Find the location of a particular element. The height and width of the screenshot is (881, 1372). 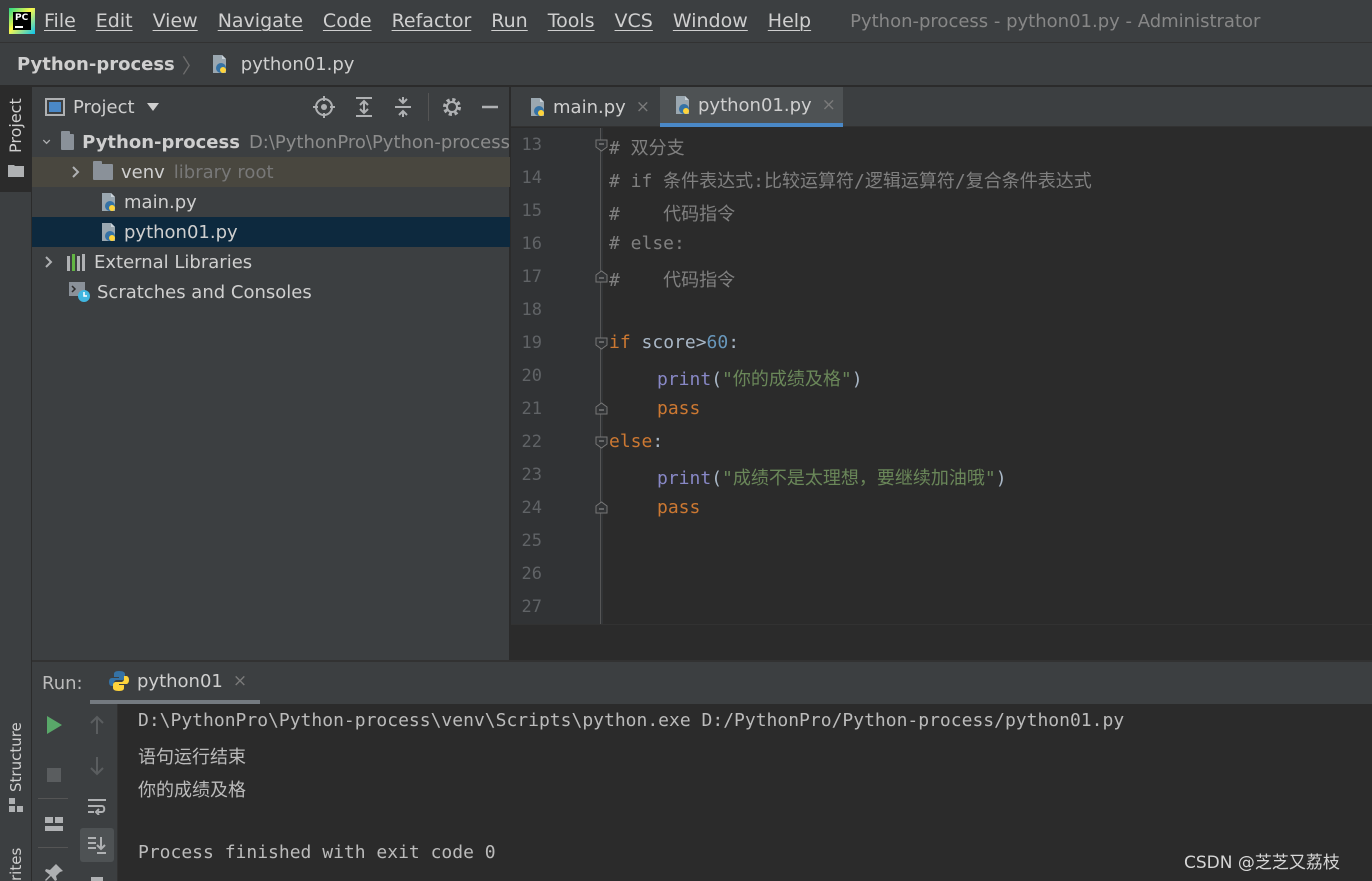

root-folder-path: D:\PythonPro\Python-process is located at coordinates (379, 142).